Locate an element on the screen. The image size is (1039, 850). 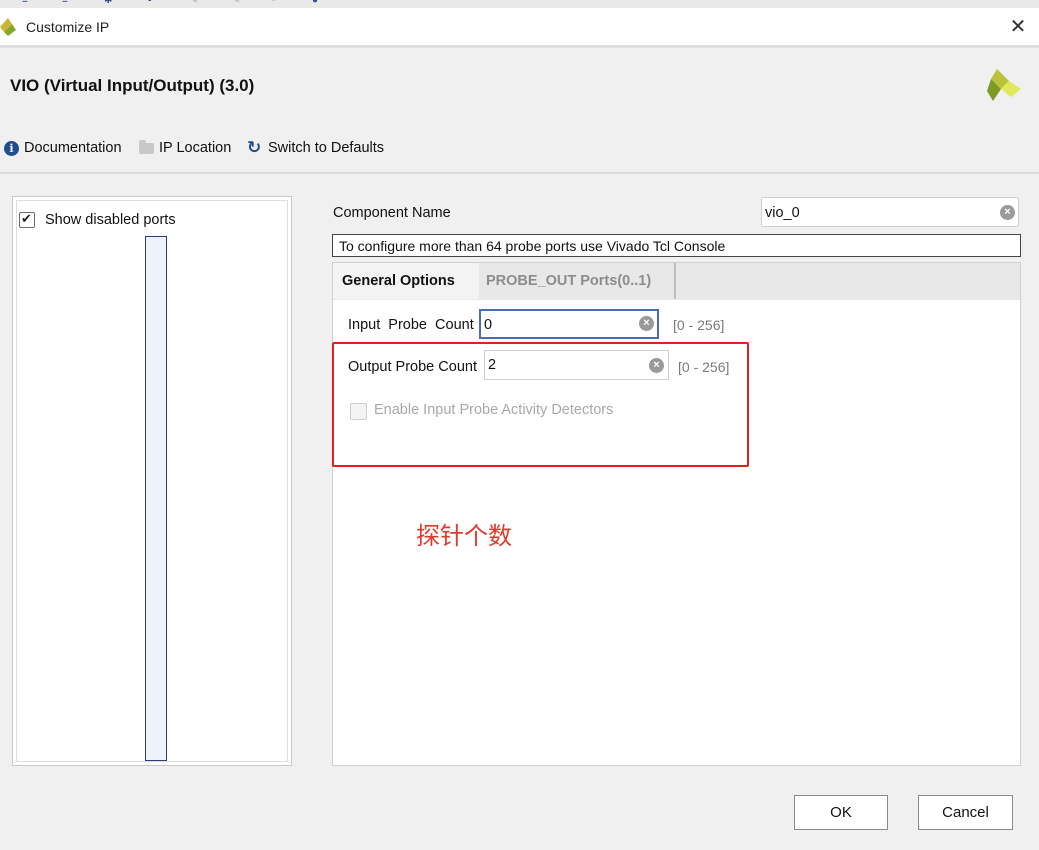
documentation-label: Documentation is located at coordinates (73, 148).